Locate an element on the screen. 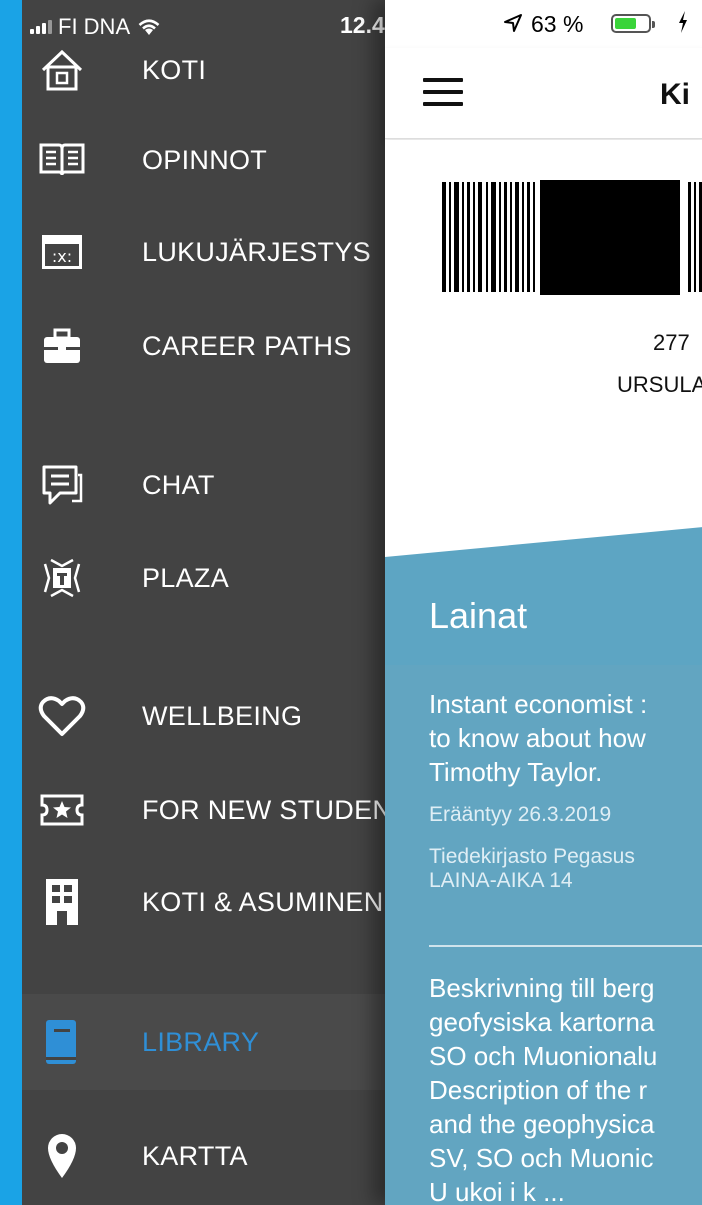  battery-fill is located at coordinates (625, 23).